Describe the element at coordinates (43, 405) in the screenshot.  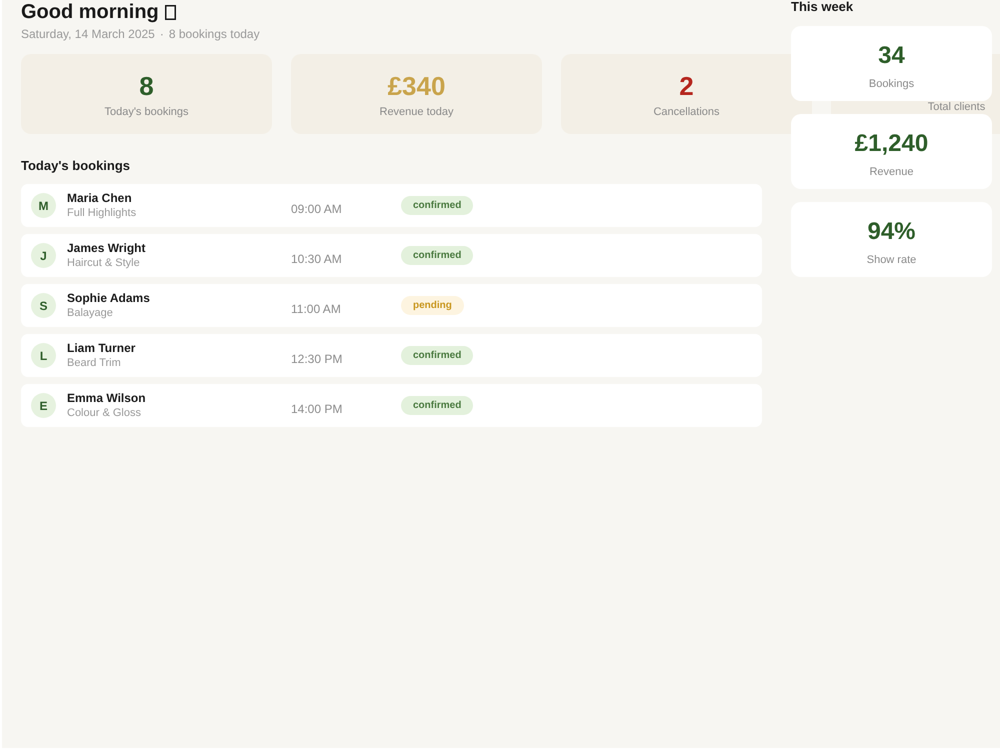
I see `avatar: E` at that location.